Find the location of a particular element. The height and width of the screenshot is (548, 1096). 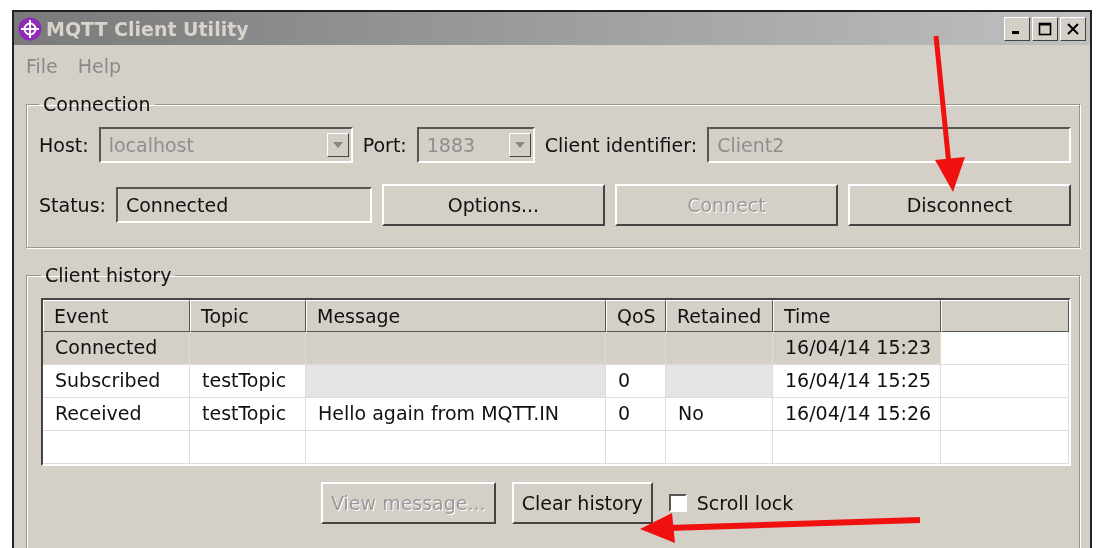

minimize-icon is located at coordinates (1015, 32).